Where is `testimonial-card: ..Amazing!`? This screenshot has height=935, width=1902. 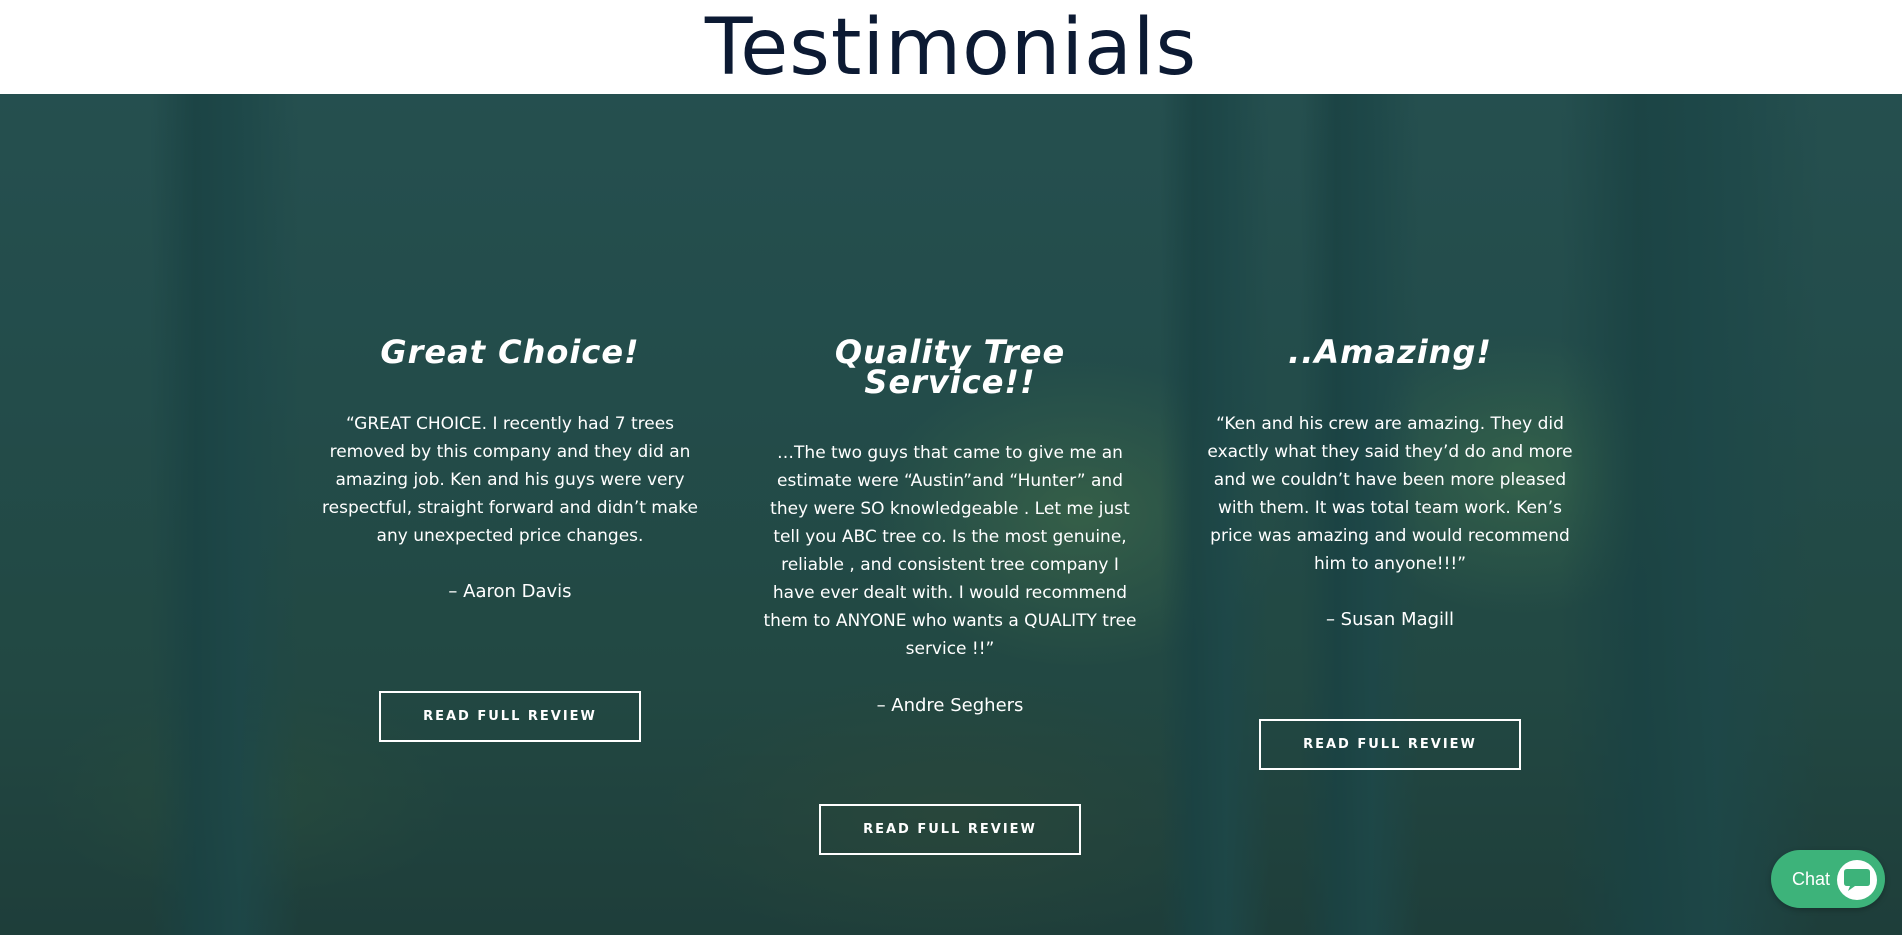 testimonial-card: ..Amazing! is located at coordinates (1390, 352).